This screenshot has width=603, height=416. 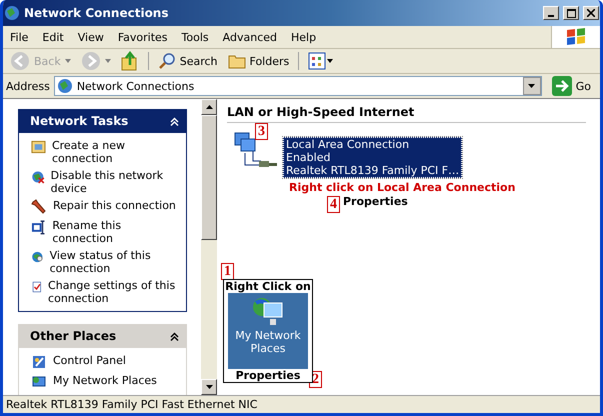 I want to click on control-panel-icon, so click(x=39, y=362).